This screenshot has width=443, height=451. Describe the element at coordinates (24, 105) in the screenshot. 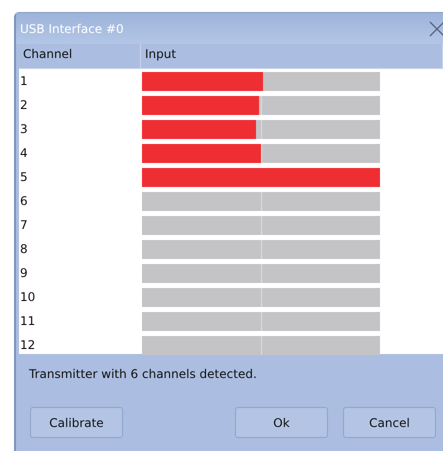

I see `channel-number: 2` at that location.